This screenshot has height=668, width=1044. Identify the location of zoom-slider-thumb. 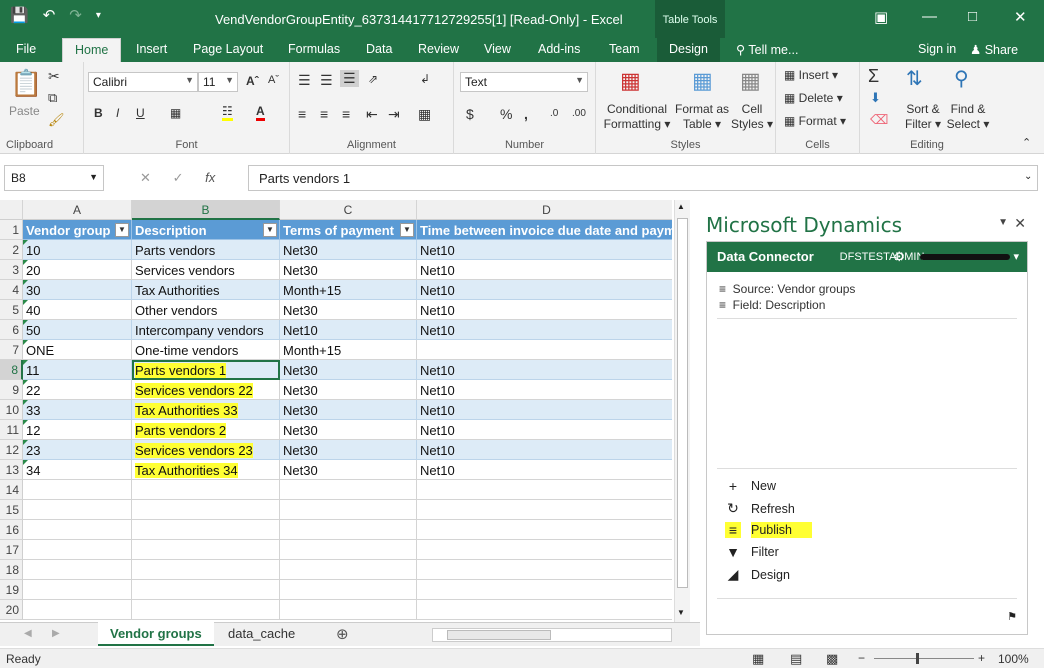
(917, 658).